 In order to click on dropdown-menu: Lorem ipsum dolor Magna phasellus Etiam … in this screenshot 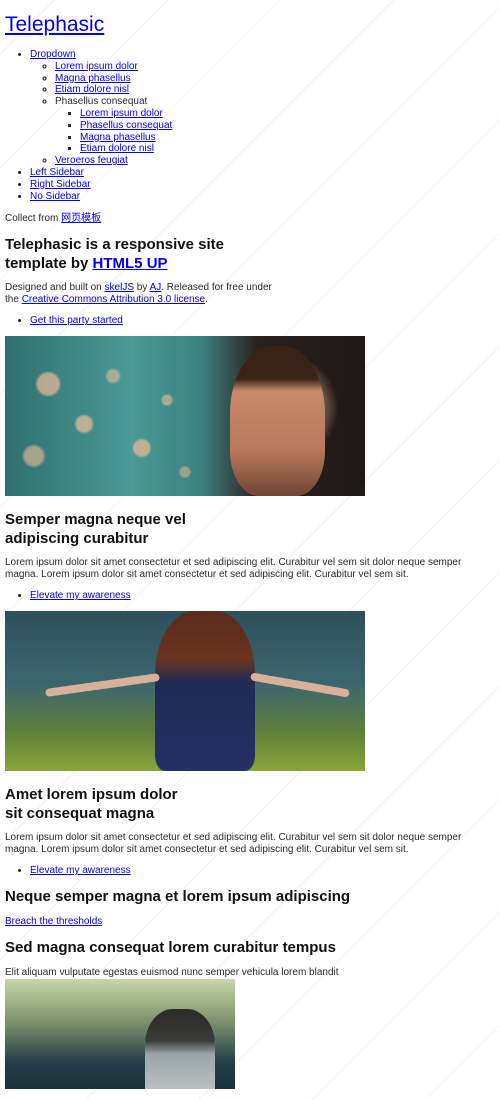, I will do `click(262, 114)`.